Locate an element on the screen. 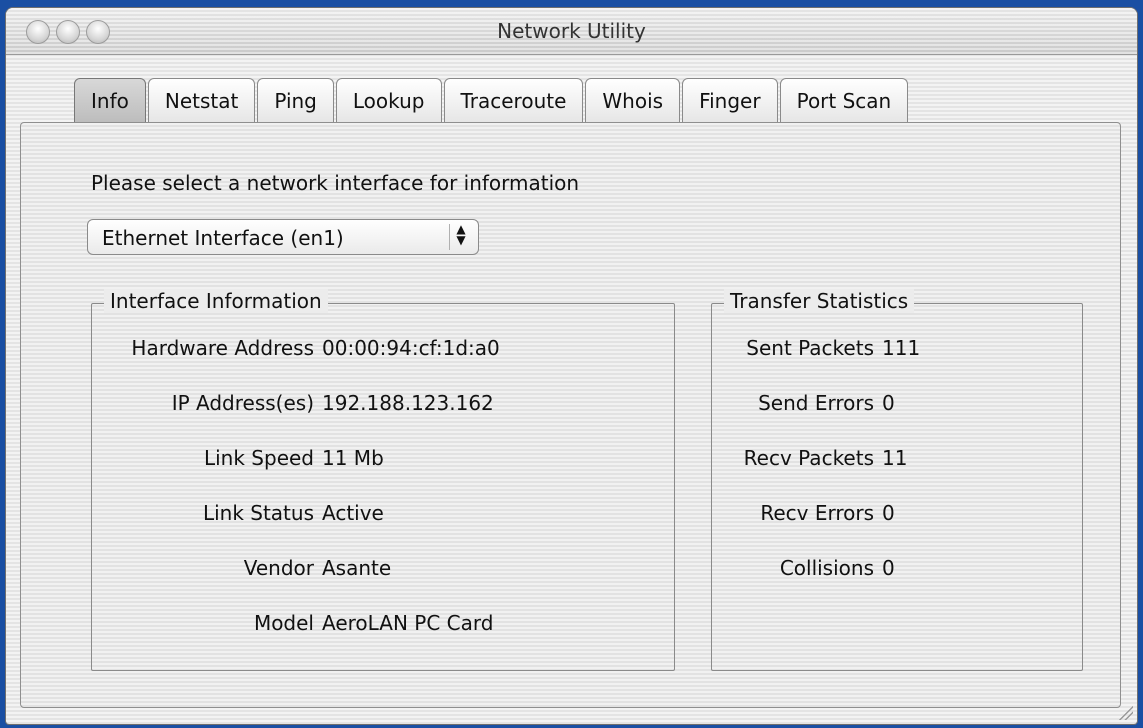 This screenshot has height=728, width=1143. popup-arrows-icon: ▲ ▼ is located at coordinates (460, 236).